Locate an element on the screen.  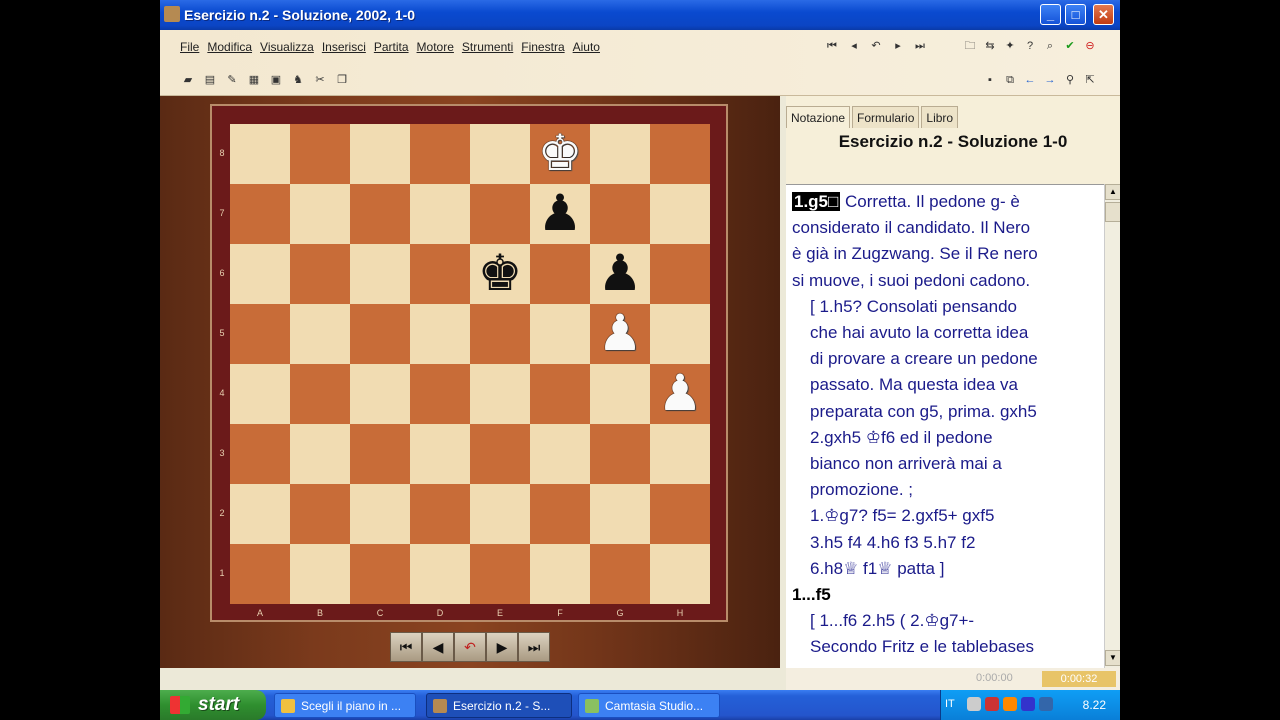
square-a3 is located at coordinates (260, 454).